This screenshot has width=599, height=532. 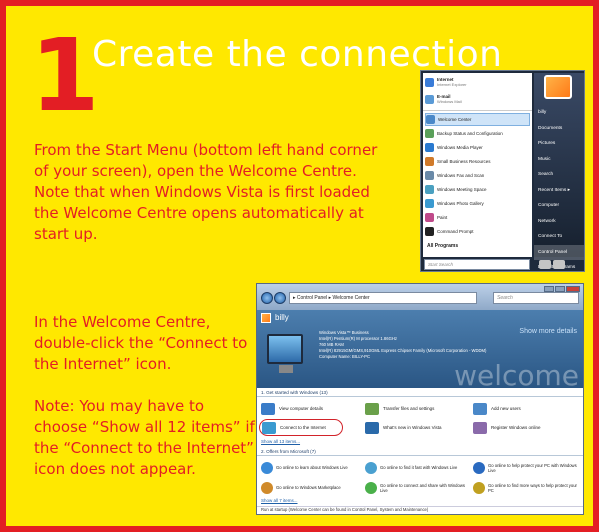 What do you see at coordinates (477, 82) in the screenshot?
I see `start-menu-pinned-item: Internet Internet Explorer` at bounding box center [477, 82].